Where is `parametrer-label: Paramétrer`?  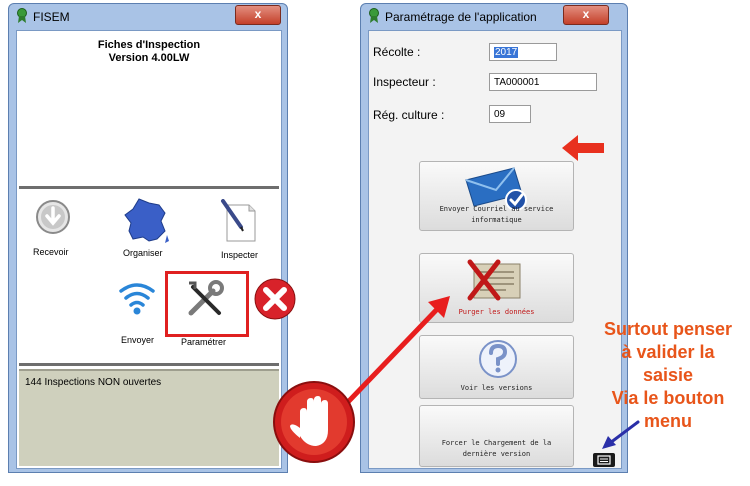
parametrer-label: Paramétrer is located at coordinates (204, 342).